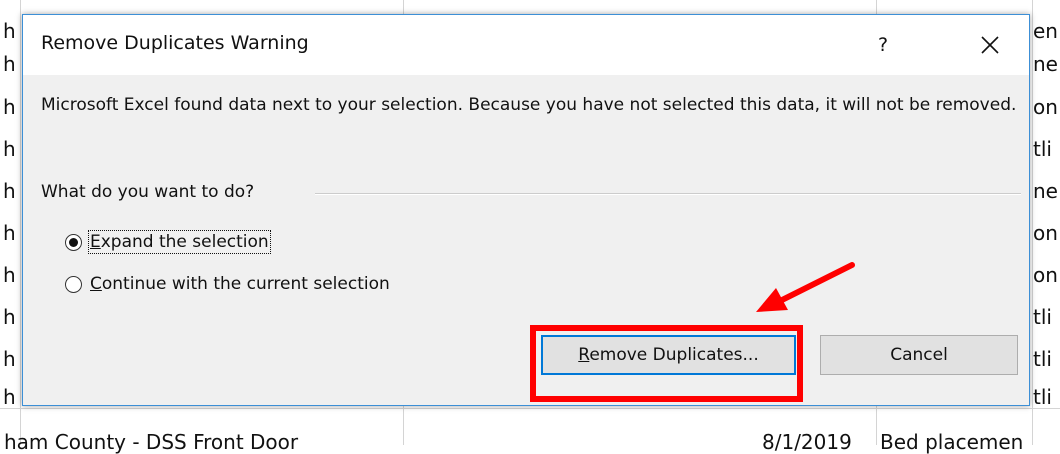  Describe the element at coordinates (151, 442) in the screenshot. I see `cell-county: ham County - DSS Front Door` at that location.